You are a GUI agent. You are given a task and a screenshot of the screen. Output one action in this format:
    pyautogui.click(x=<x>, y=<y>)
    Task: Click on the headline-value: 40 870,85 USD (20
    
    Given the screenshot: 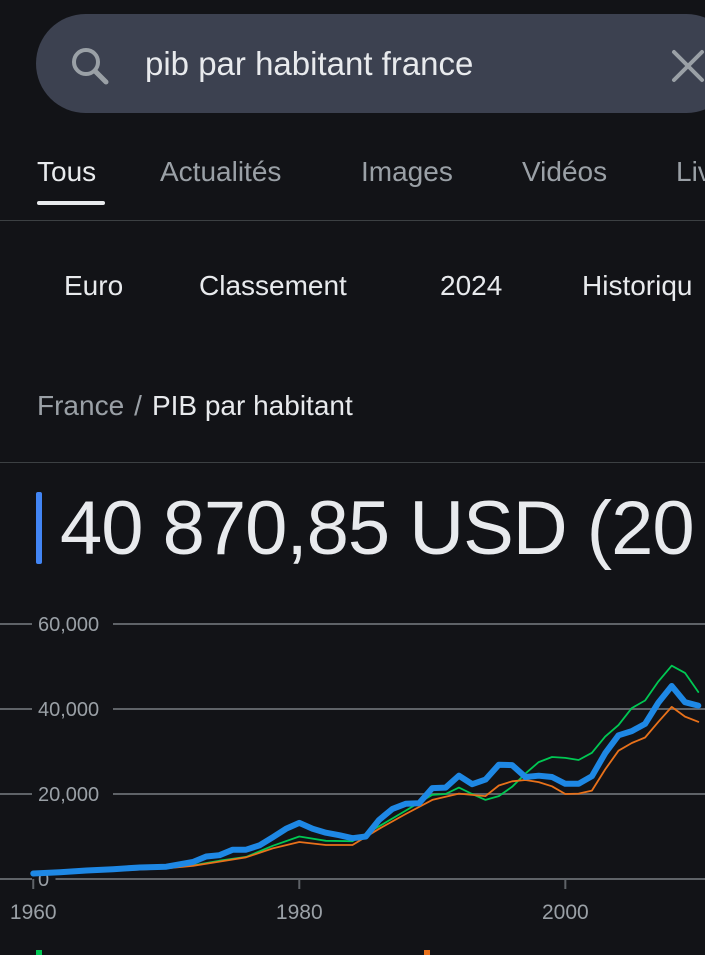 What is the action you would take?
    pyautogui.click(x=377, y=528)
    